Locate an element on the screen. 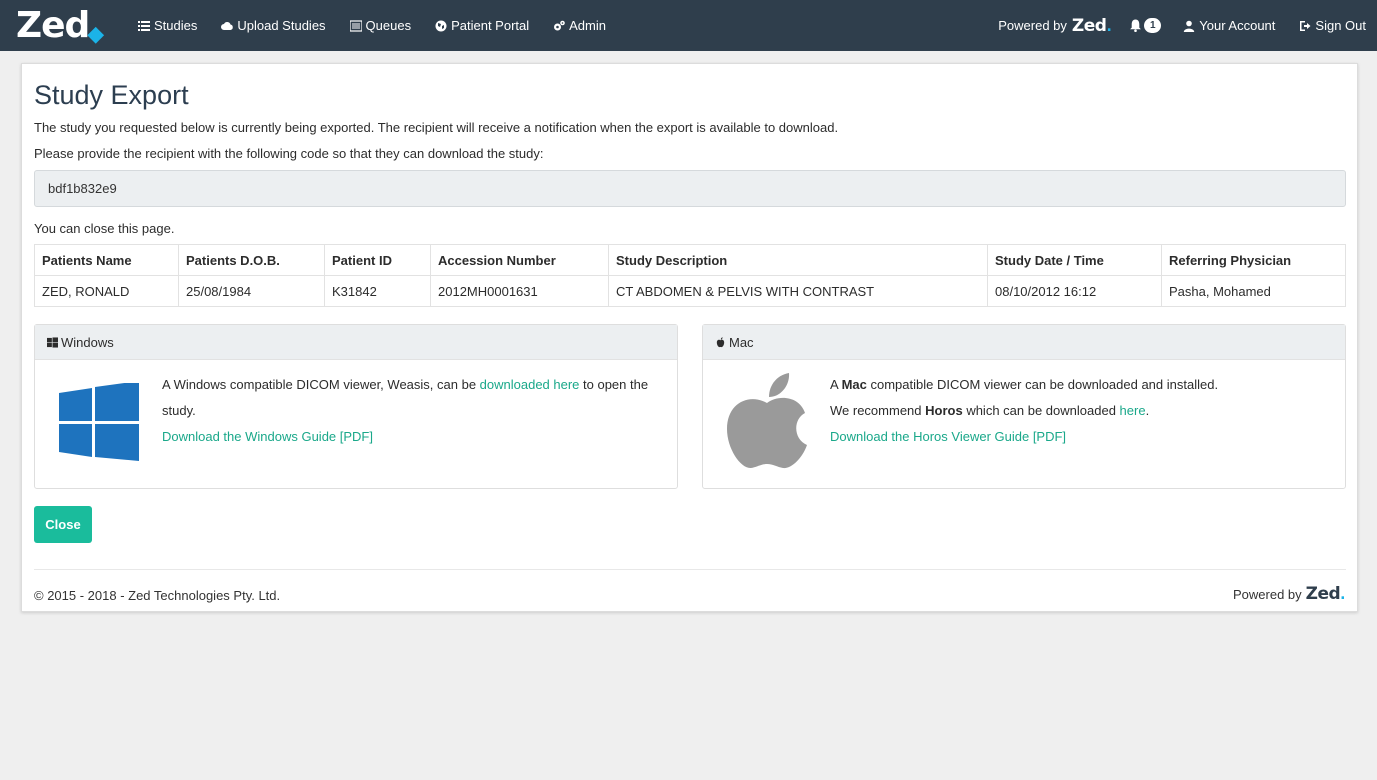  col-study-date-time: Study Date / Time is located at coordinates (1074, 260).